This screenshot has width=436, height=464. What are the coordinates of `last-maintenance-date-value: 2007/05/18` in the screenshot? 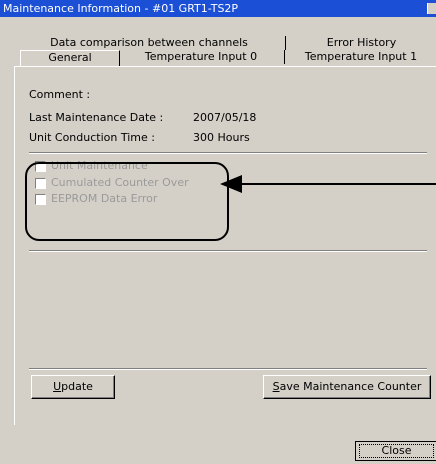 It's located at (225, 117).